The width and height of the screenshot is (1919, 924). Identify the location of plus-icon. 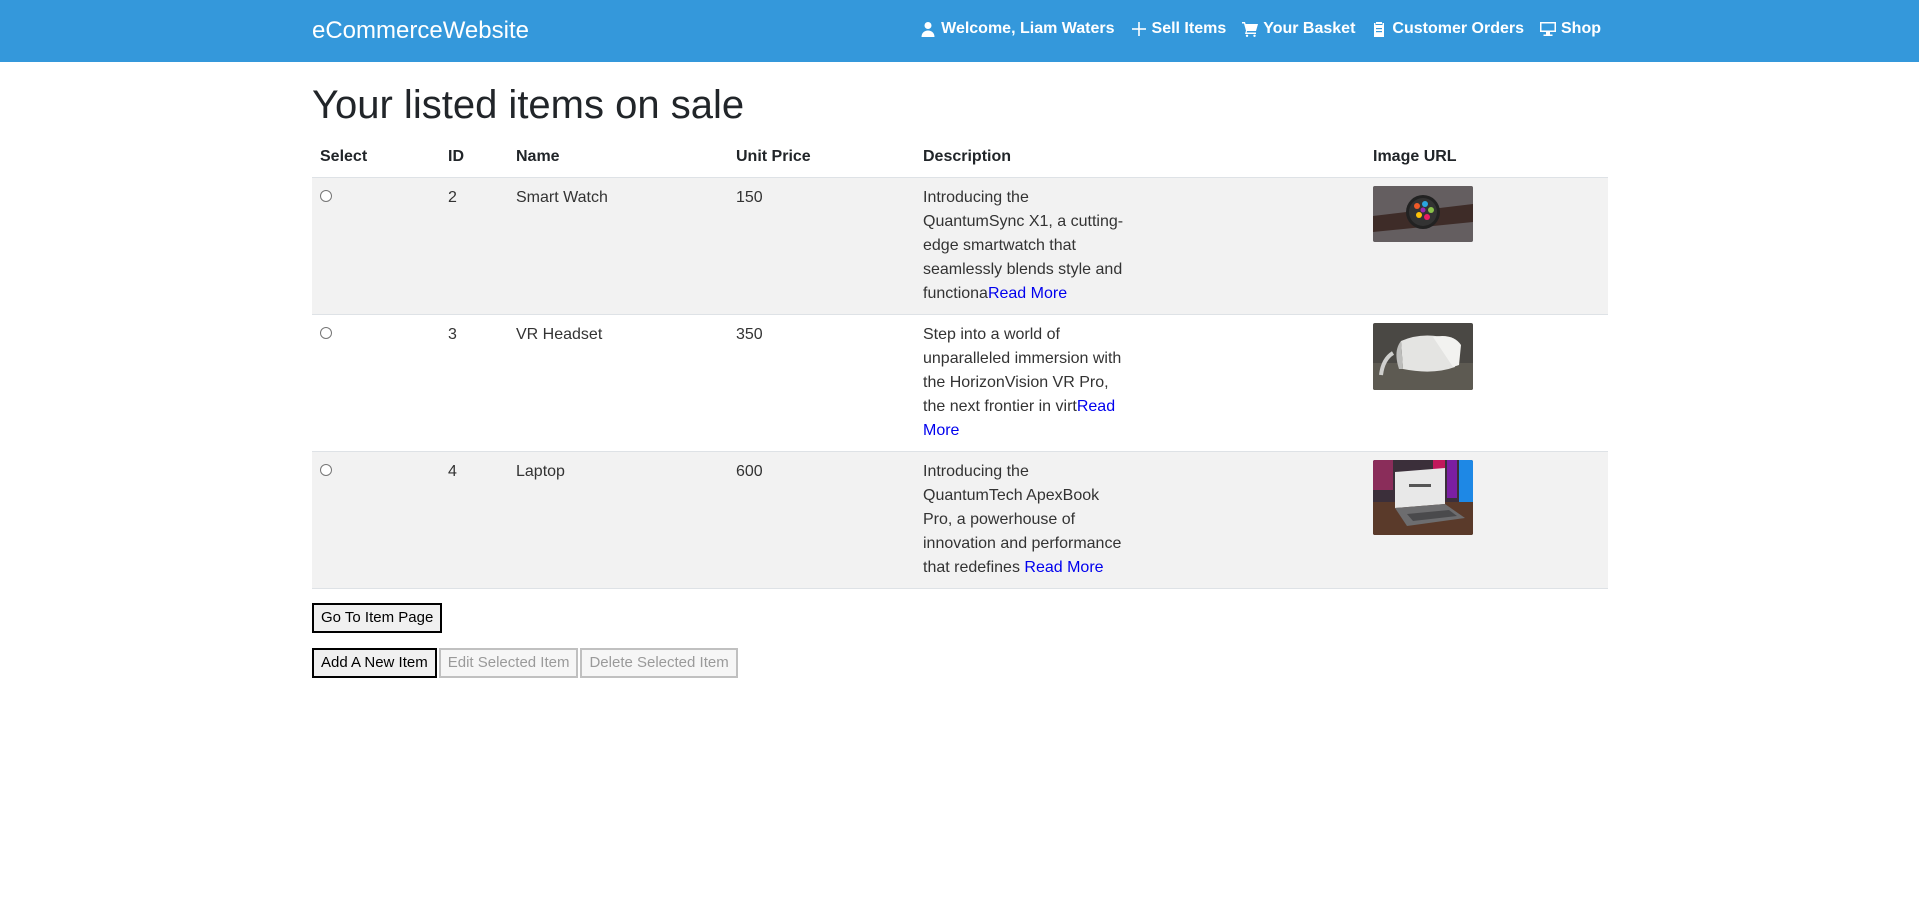
(1138, 29).